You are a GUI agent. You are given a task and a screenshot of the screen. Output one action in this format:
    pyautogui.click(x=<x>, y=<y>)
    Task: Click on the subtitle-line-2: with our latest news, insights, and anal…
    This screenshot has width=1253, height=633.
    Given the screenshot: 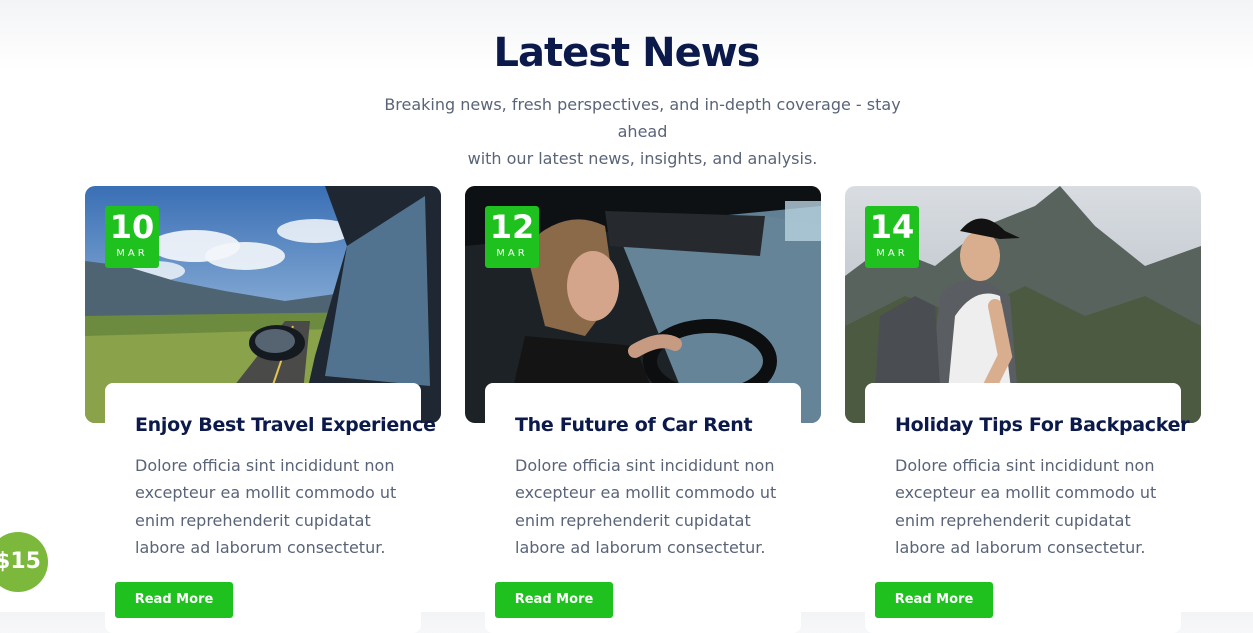 What is the action you would take?
    pyautogui.click(x=642, y=158)
    